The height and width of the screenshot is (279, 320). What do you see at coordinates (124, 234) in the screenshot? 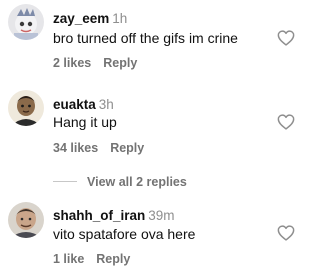
I see `comment-text: vito spatafore ova here` at bounding box center [124, 234].